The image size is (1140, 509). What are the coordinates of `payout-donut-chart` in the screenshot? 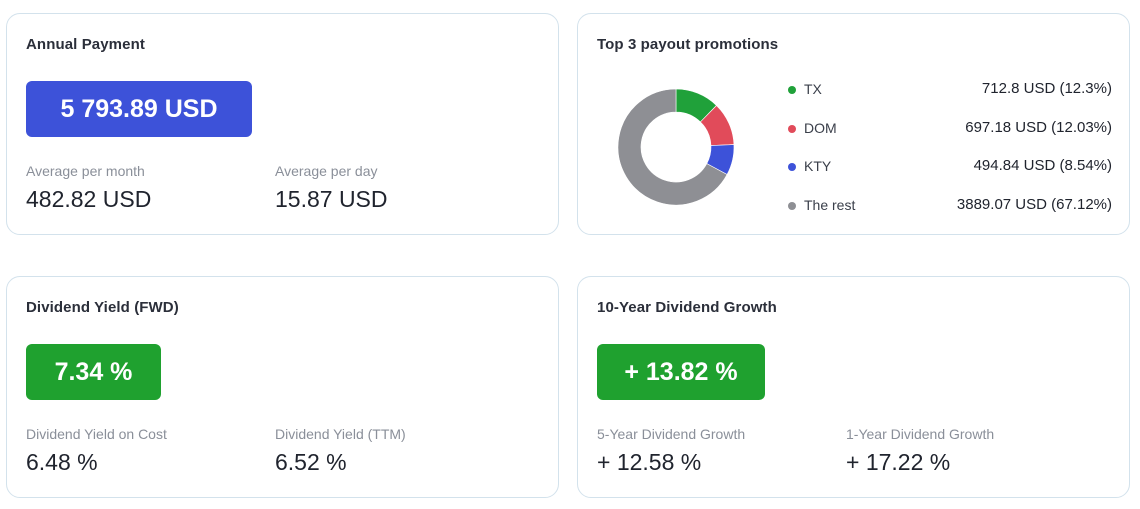 It's located at (676, 147).